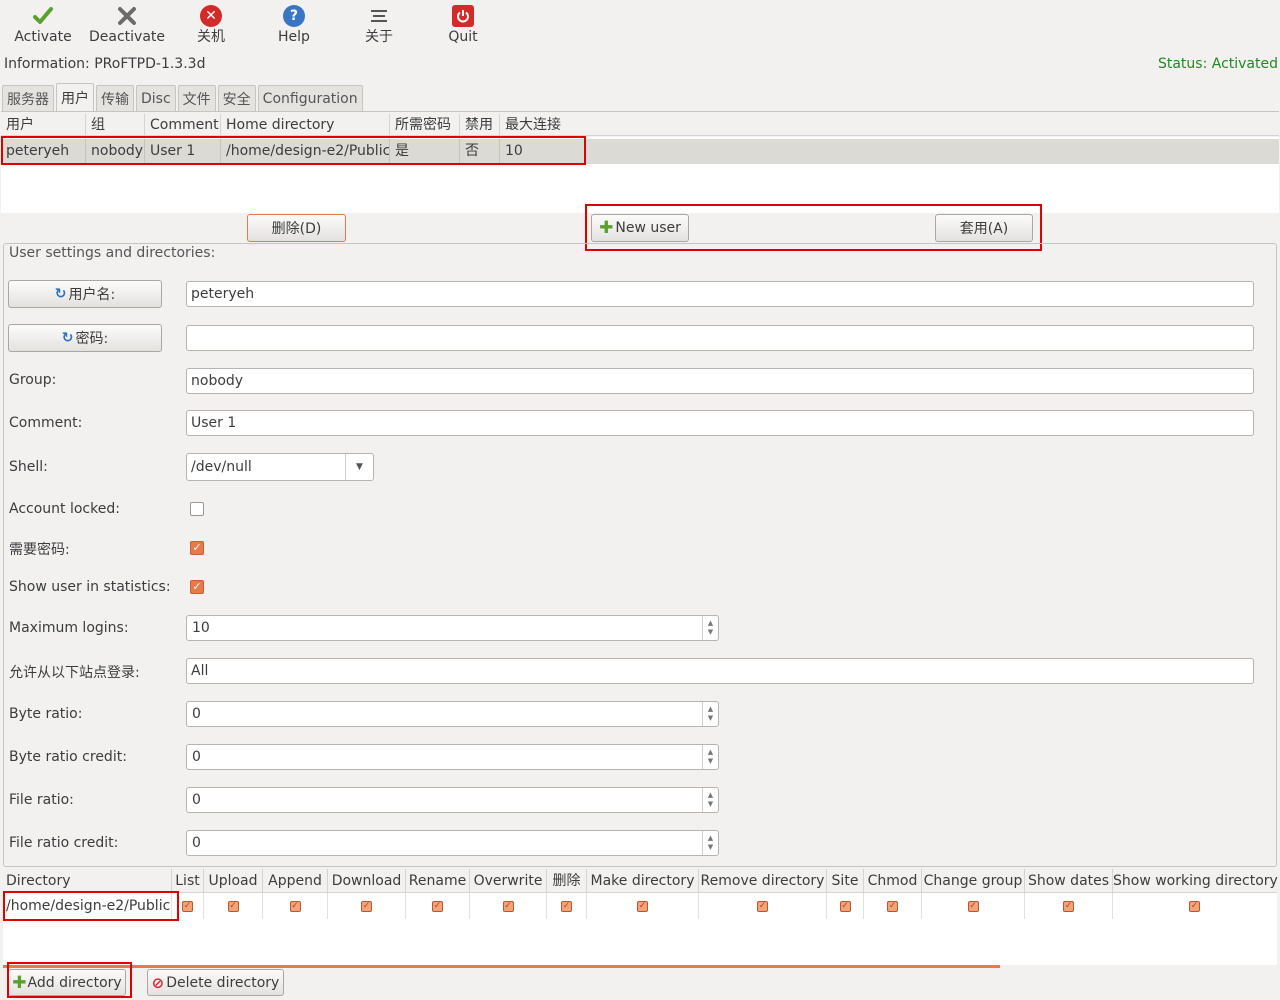 The image size is (1280, 1000). What do you see at coordinates (115, 98) in the screenshot?
I see `tab-transfer: 传输` at bounding box center [115, 98].